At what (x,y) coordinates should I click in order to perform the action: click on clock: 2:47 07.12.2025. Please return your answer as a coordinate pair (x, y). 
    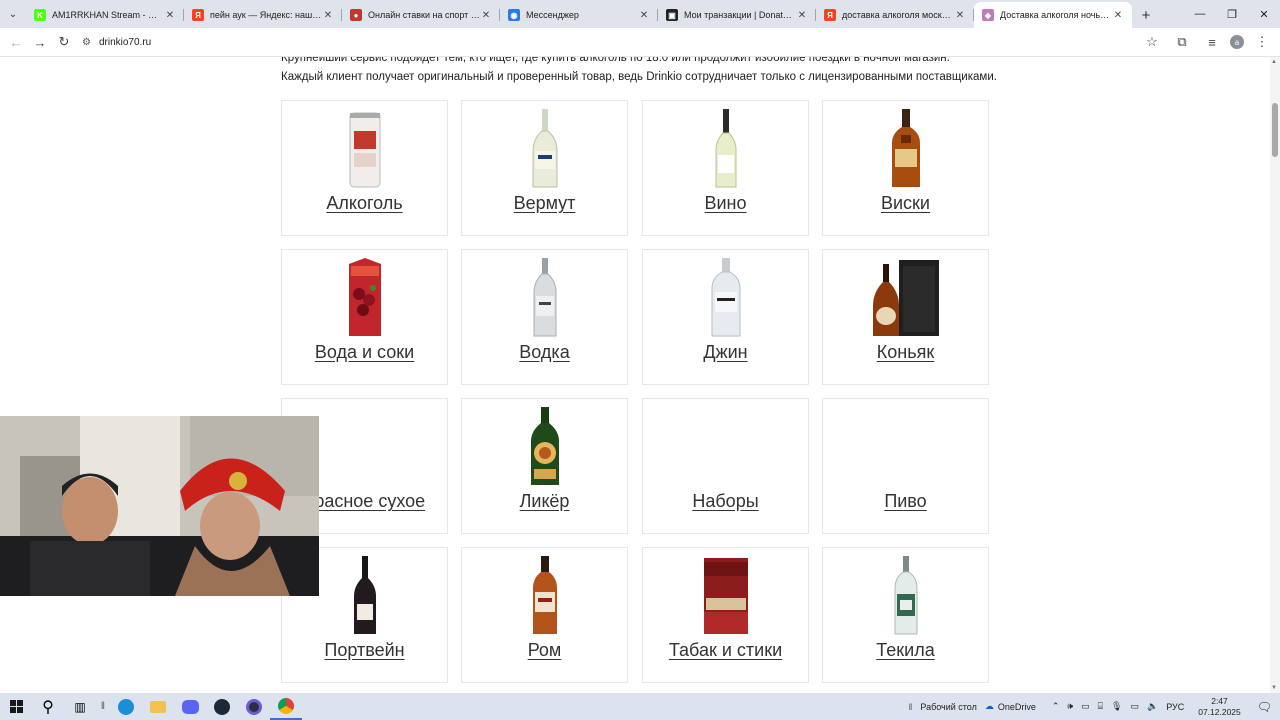
    Looking at the image, I should click on (1219, 707).